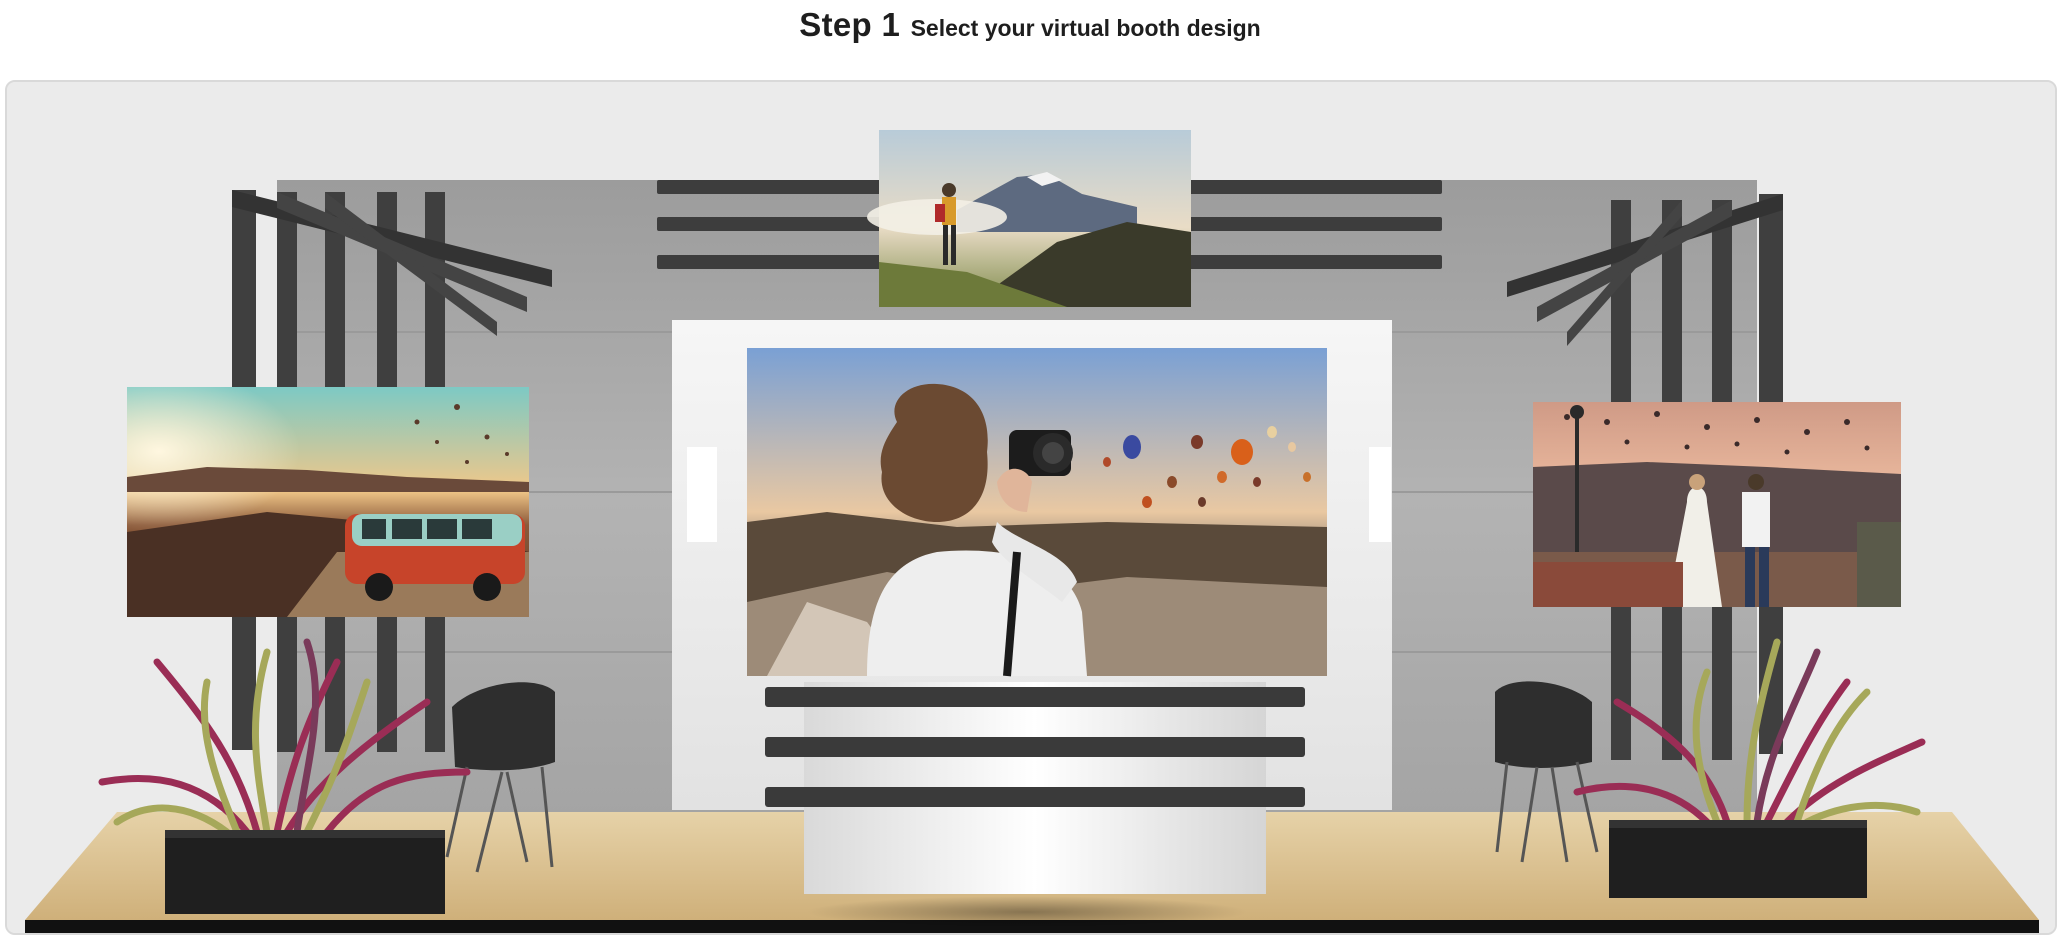  What do you see at coordinates (328, 502) in the screenshot?
I see `screen-left` at bounding box center [328, 502].